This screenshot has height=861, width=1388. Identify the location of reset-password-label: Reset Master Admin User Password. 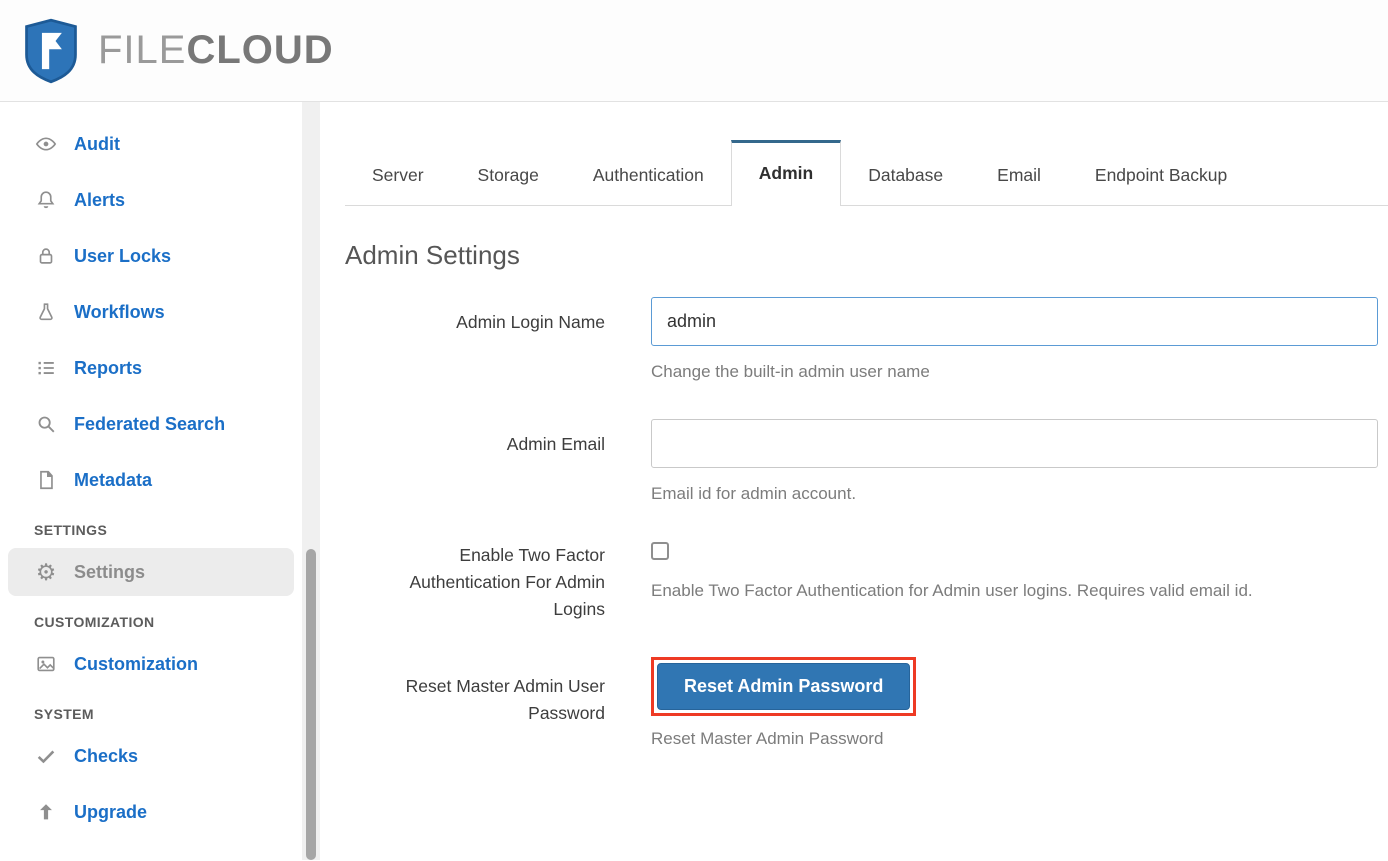
(505, 700).